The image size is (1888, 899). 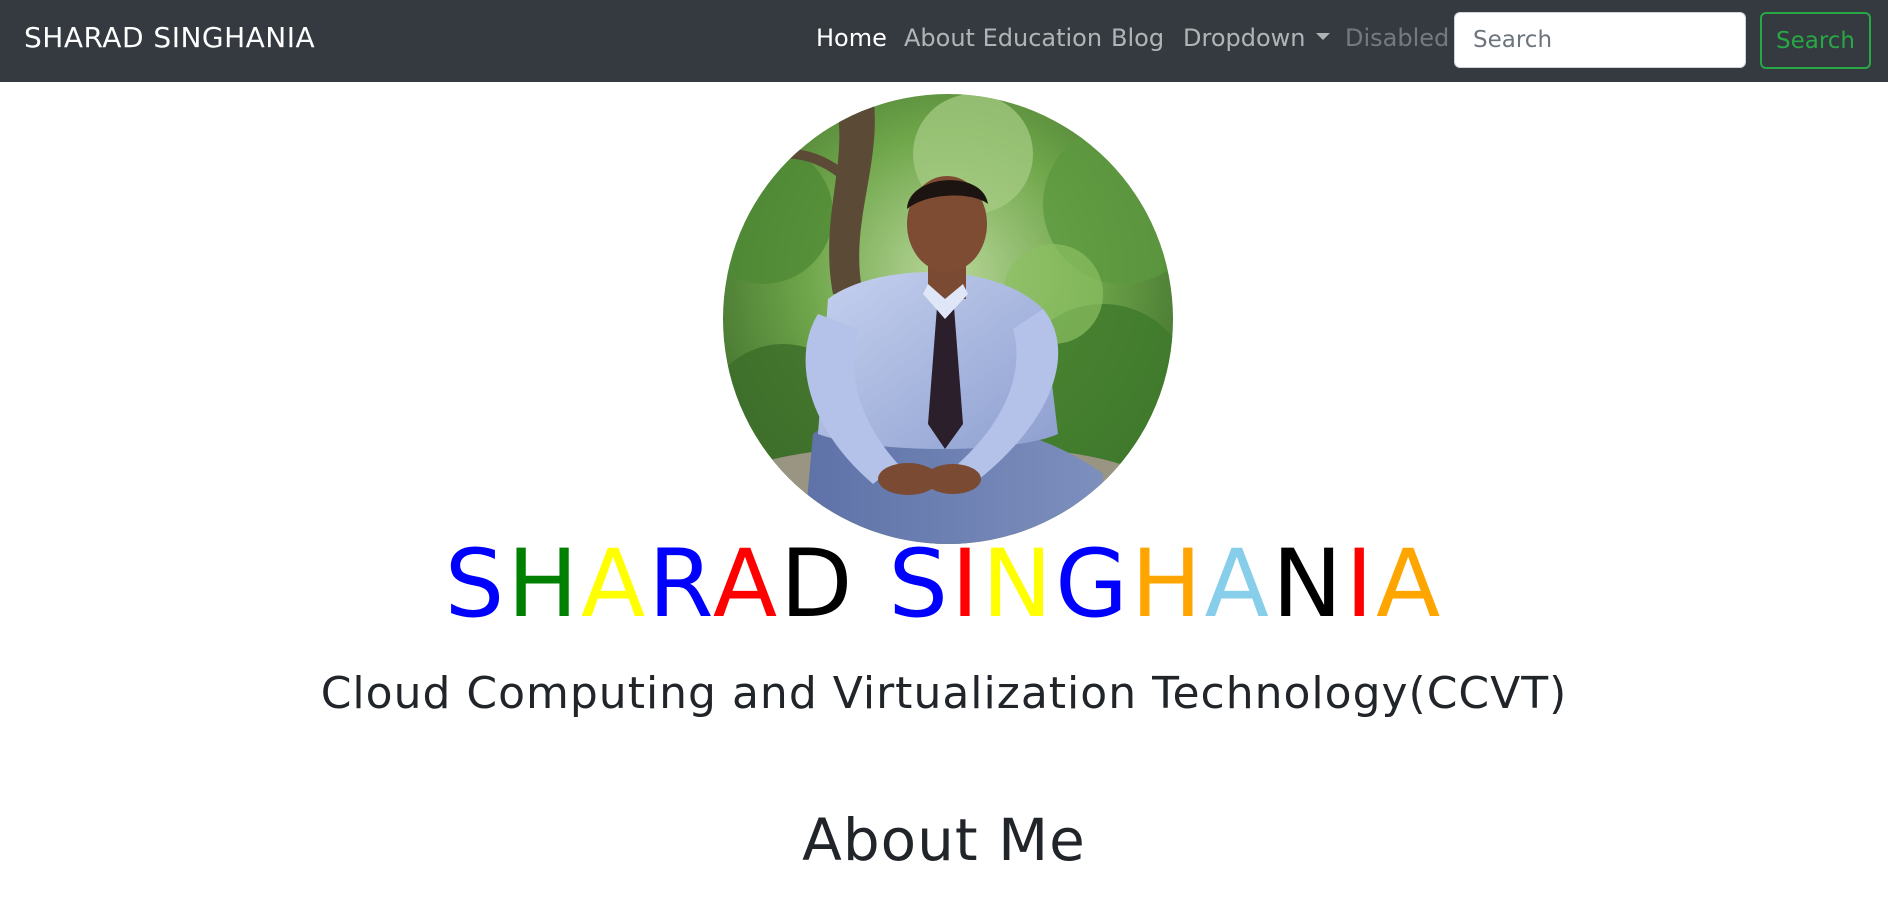 What do you see at coordinates (944, 840) in the screenshot?
I see `about-me-heading: About Me` at bounding box center [944, 840].